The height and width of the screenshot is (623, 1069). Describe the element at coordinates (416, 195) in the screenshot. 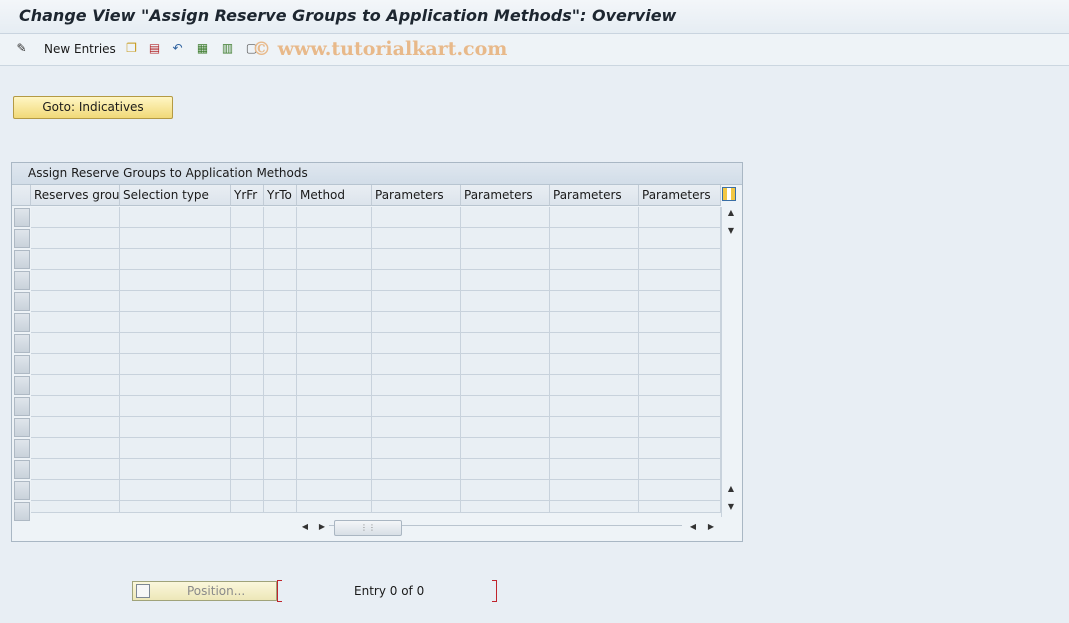

I see `column-header-parameters-1: Parameters` at that location.